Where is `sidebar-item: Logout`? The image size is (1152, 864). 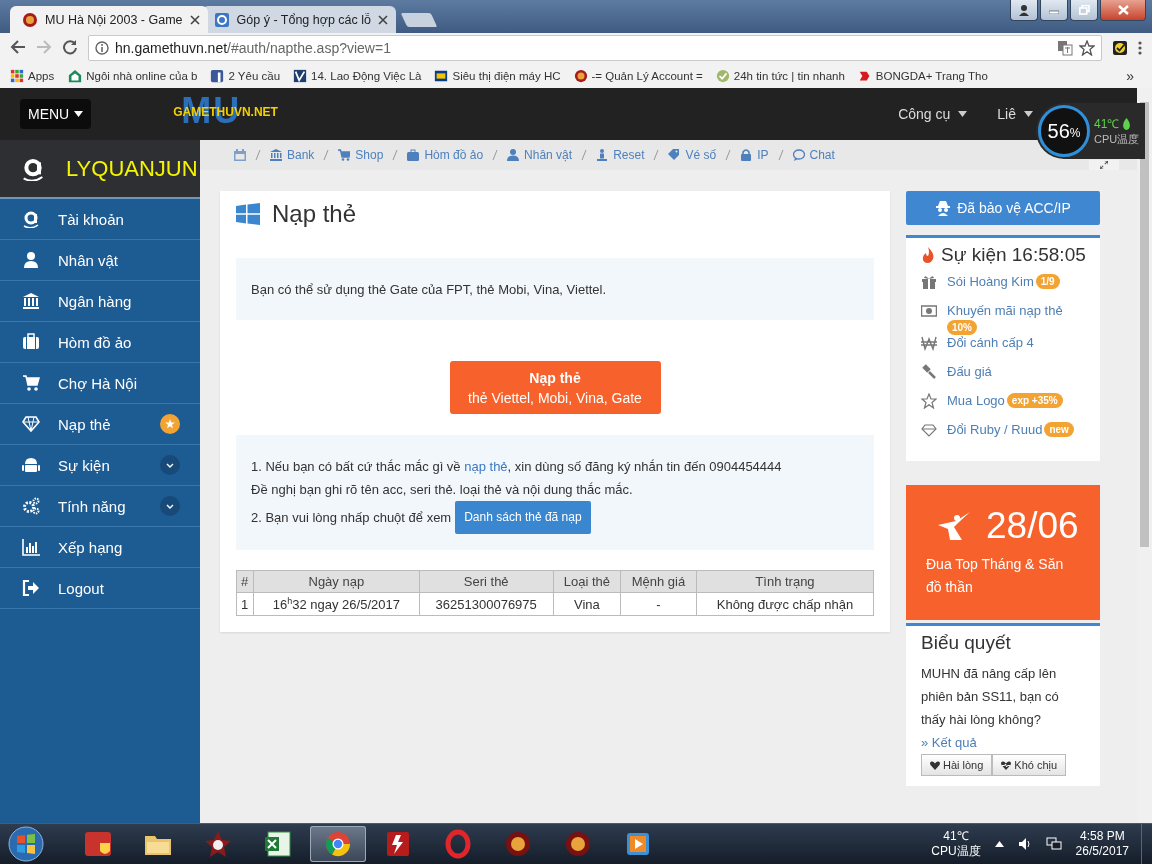 sidebar-item: Logout is located at coordinates (119, 588).